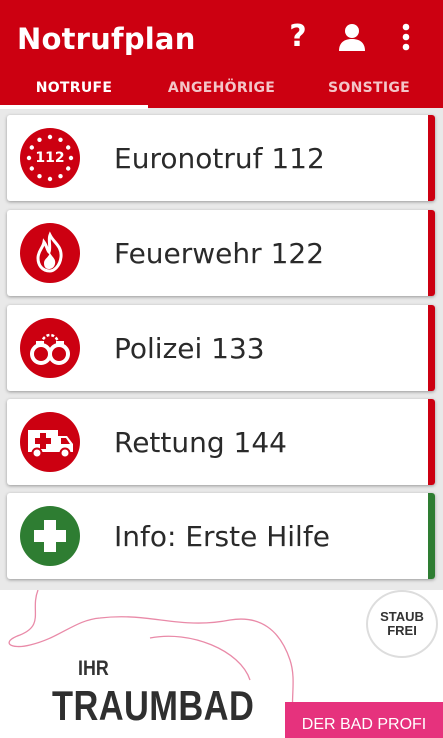 The width and height of the screenshot is (443, 738). I want to click on euro-stars-112-icon: 112, so click(50, 158).